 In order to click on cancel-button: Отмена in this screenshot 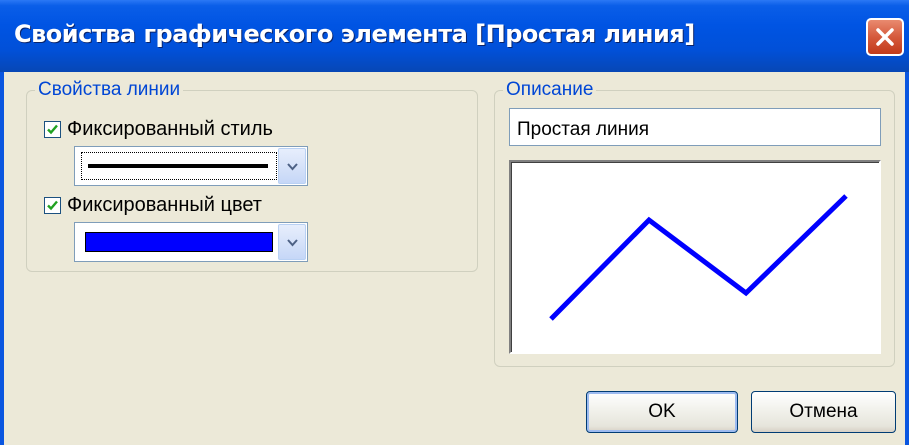, I will do `click(823, 412)`.